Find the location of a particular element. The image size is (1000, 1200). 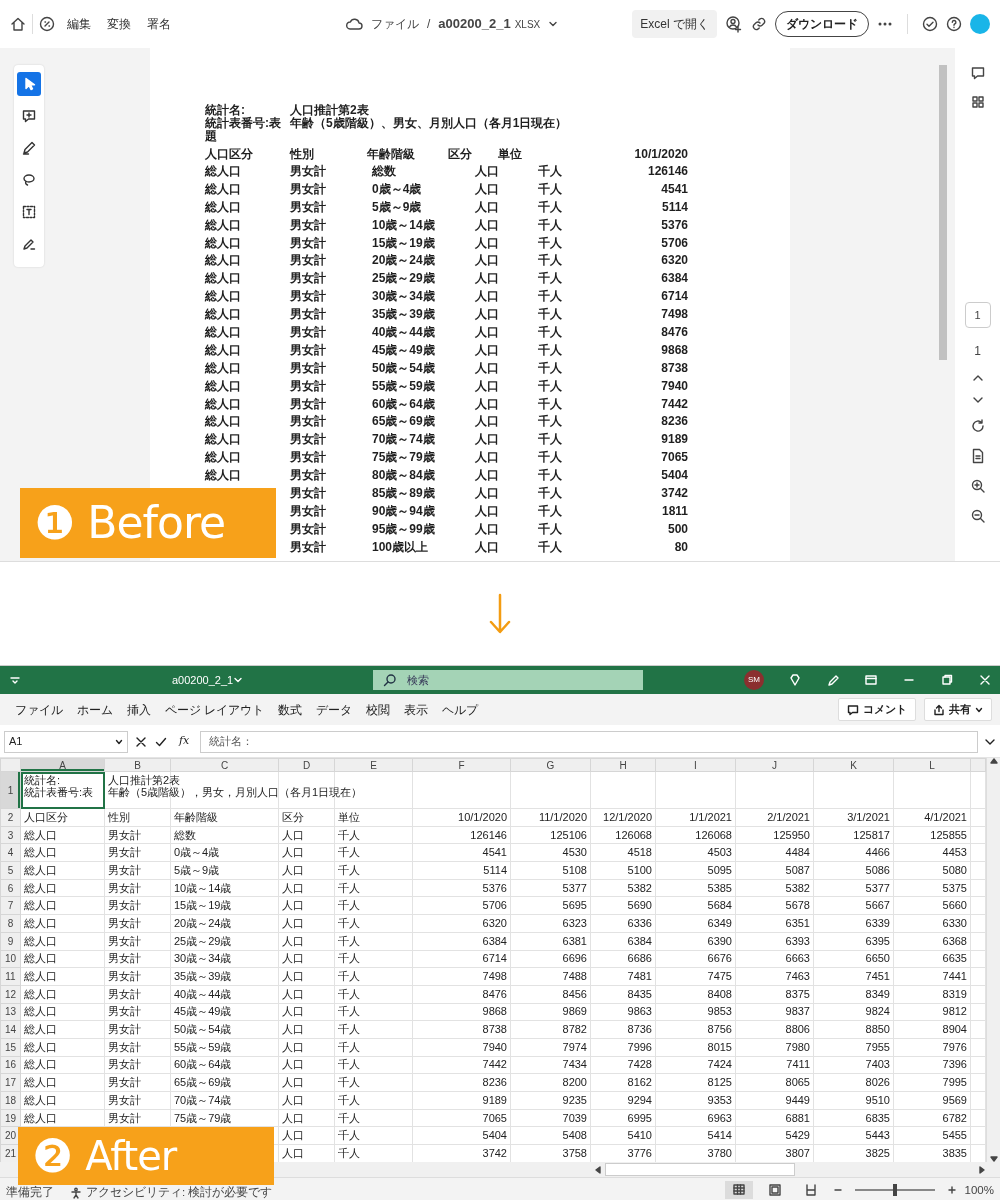

menu-tab: データ is located at coordinates (334, 709).